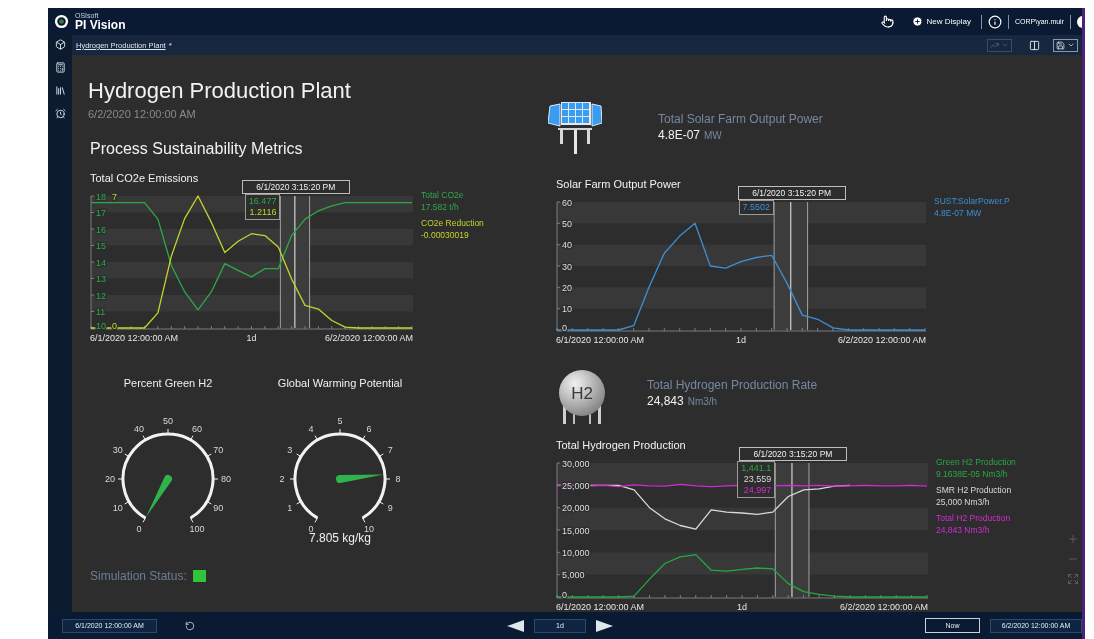 The height and width of the screenshot is (639, 1094). What do you see at coordinates (390, 450) in the screenshot?
I see `gauge-tick-label: 7` at bounding box center [390, 450].